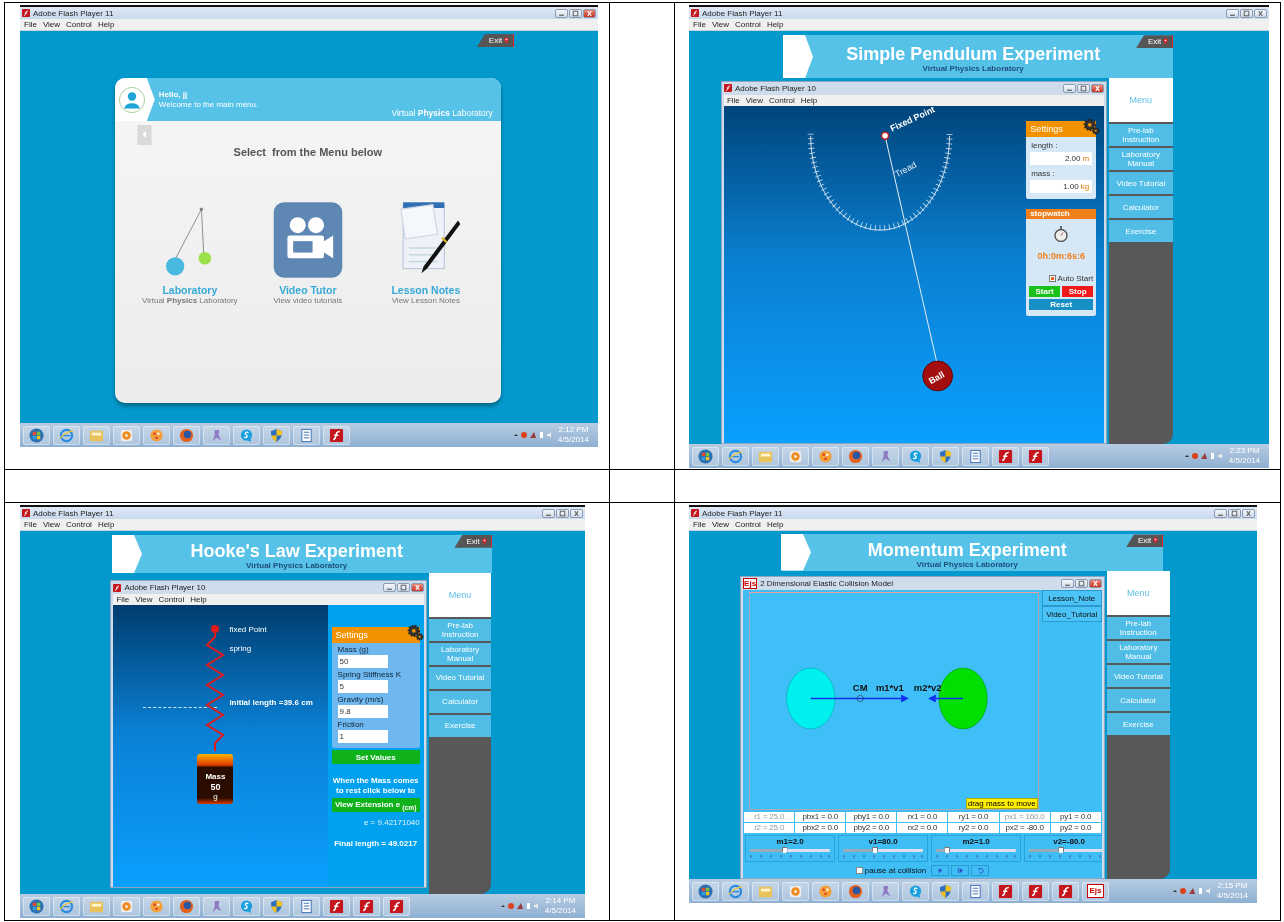  Describe the element at coordinates (425, 253) in the screenshot. I see `menu-option: Lesson Notes View Lesson Notes` at that location.